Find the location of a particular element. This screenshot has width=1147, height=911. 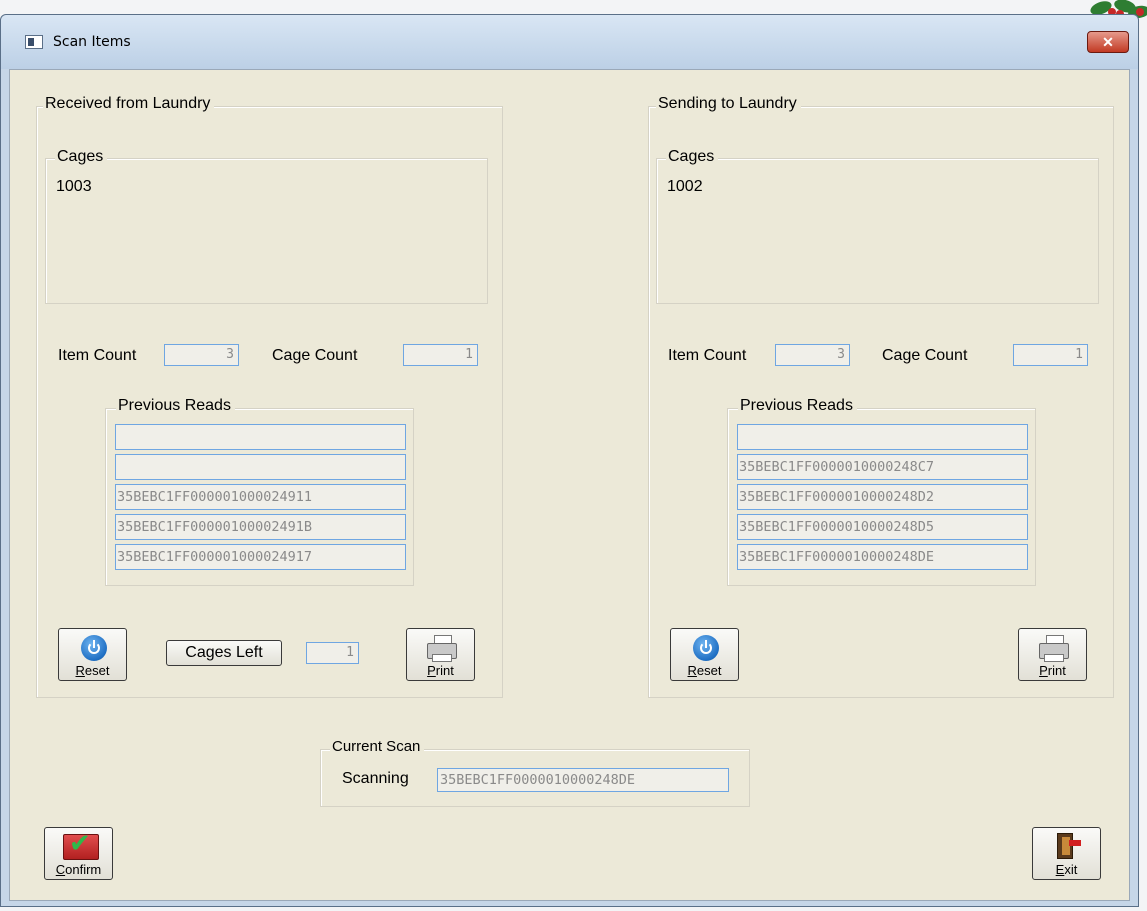

received-reset-button: Reset is located at coordinates (92, 654).